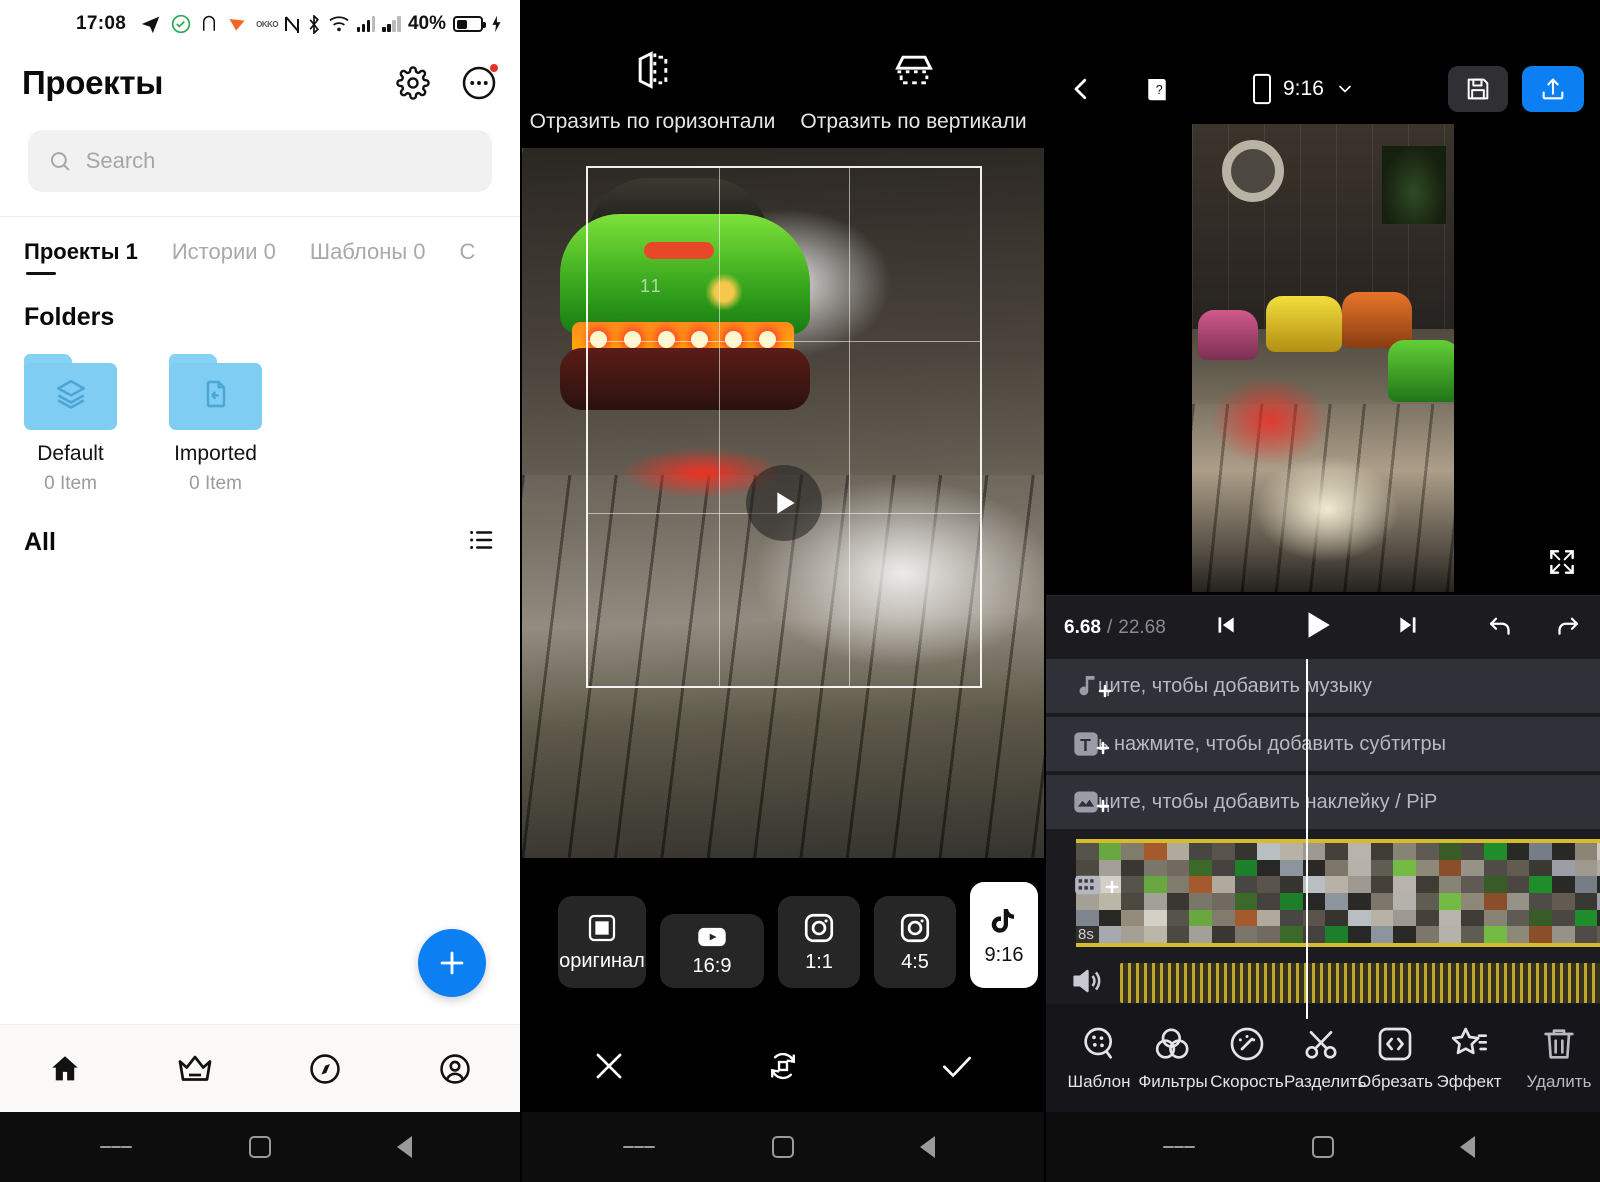 This screenshot has height=1182, width=1600. Describe the element at coordinates (915, 961) in the screenshot. I see `ratio-label: 4:5` at that location.